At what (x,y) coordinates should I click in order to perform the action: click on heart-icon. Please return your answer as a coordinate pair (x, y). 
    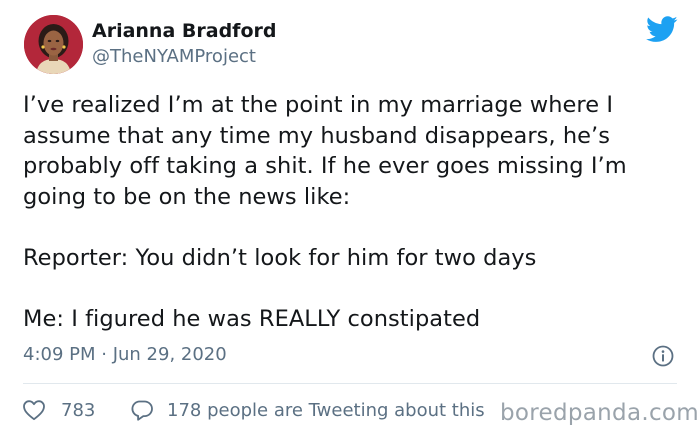
    Looking at the image, I should click on (34, 410).